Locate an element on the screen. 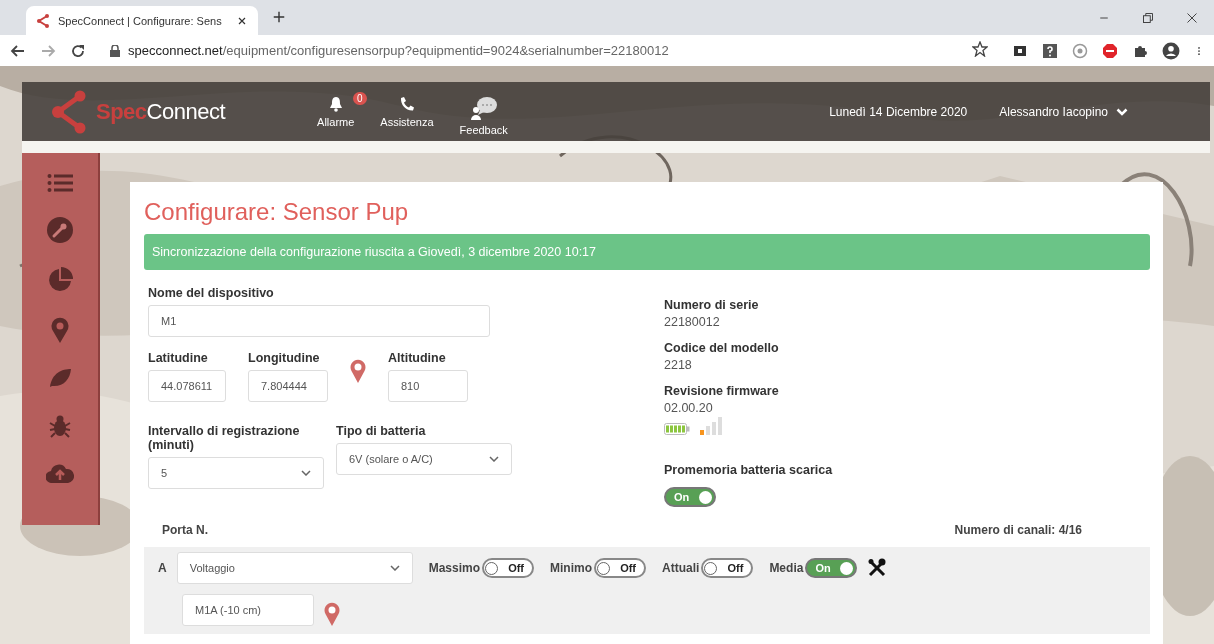 The image size is (1214, 644). toggle-label: Attuali is located at coordinates (681, 568).